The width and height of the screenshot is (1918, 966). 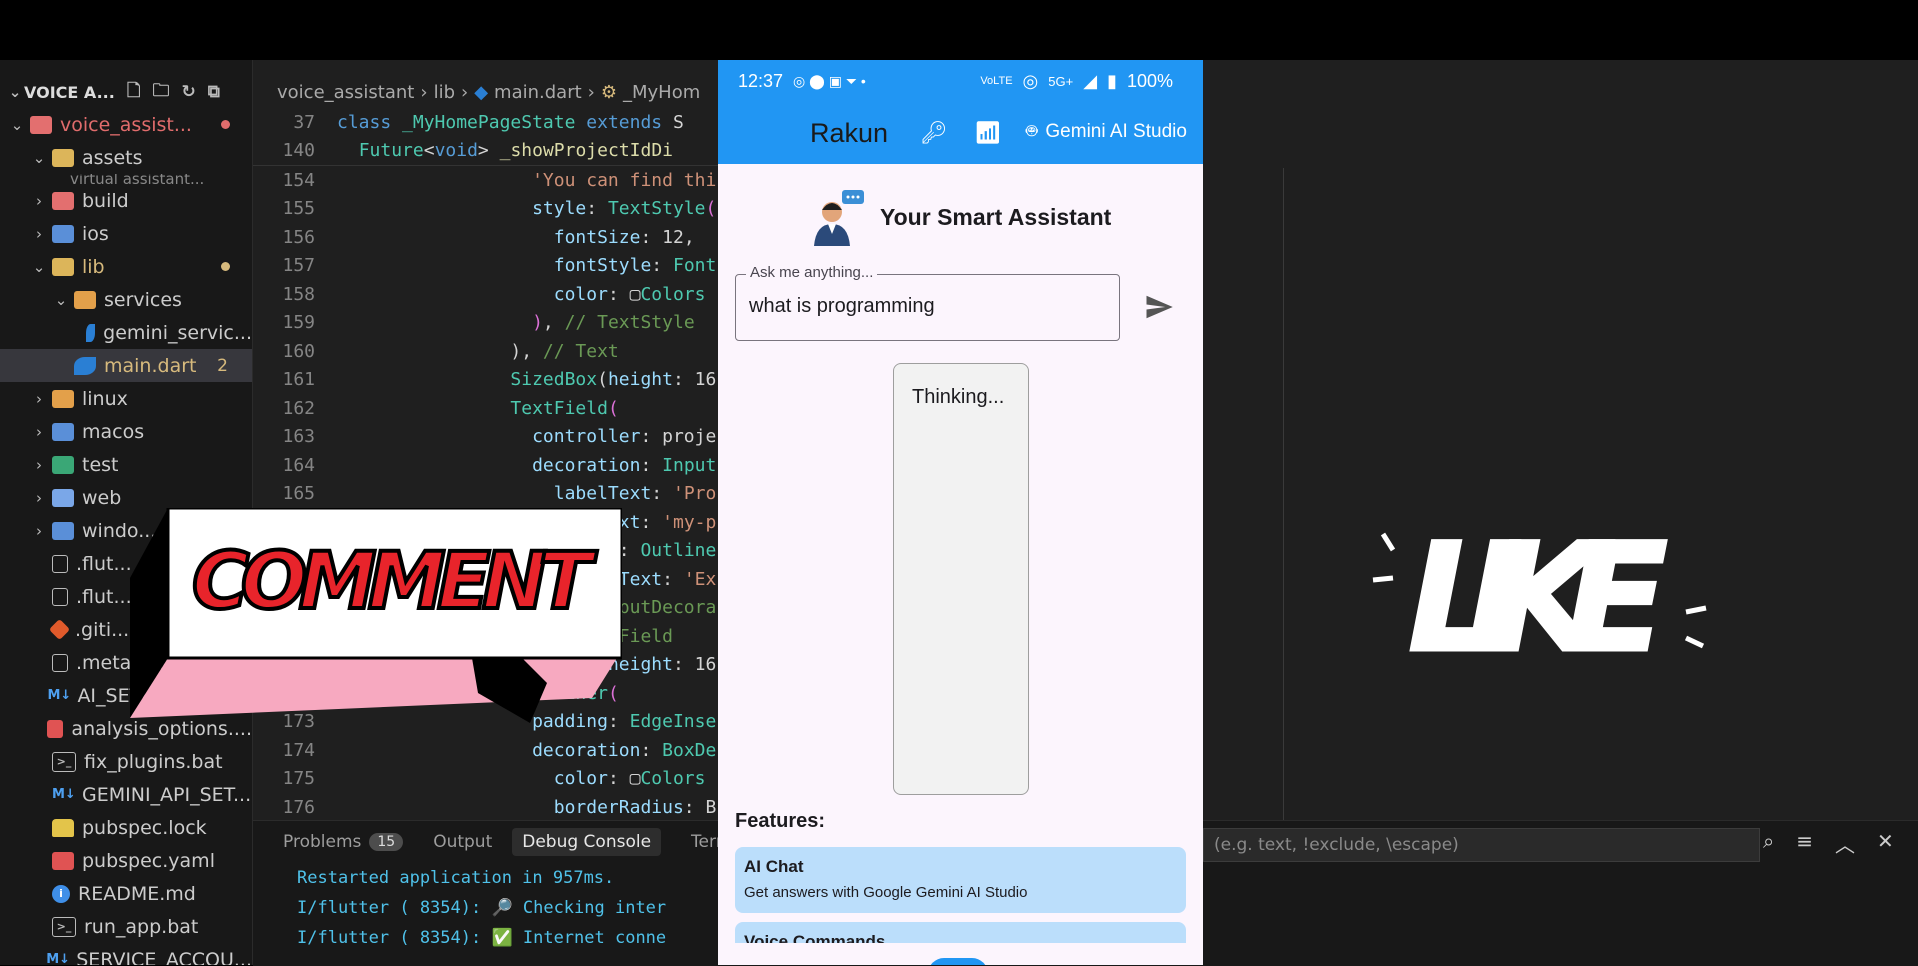 I want to click on floating-action-button, so click(x=958, y=961).